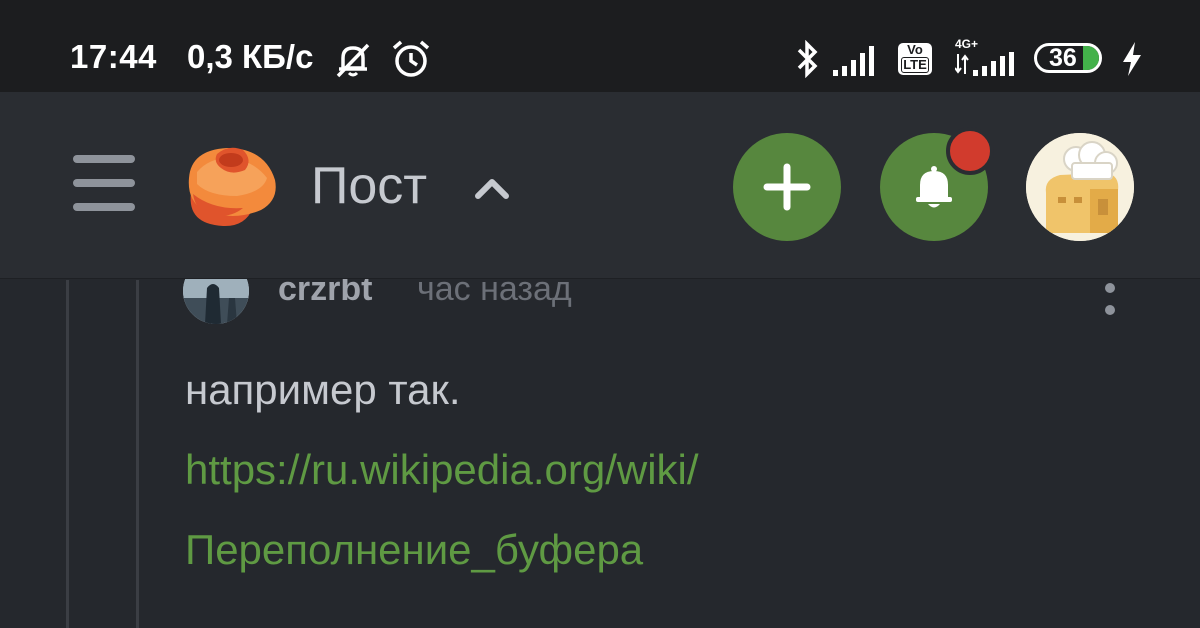  I want to click on menu-button, so click(104, 183).